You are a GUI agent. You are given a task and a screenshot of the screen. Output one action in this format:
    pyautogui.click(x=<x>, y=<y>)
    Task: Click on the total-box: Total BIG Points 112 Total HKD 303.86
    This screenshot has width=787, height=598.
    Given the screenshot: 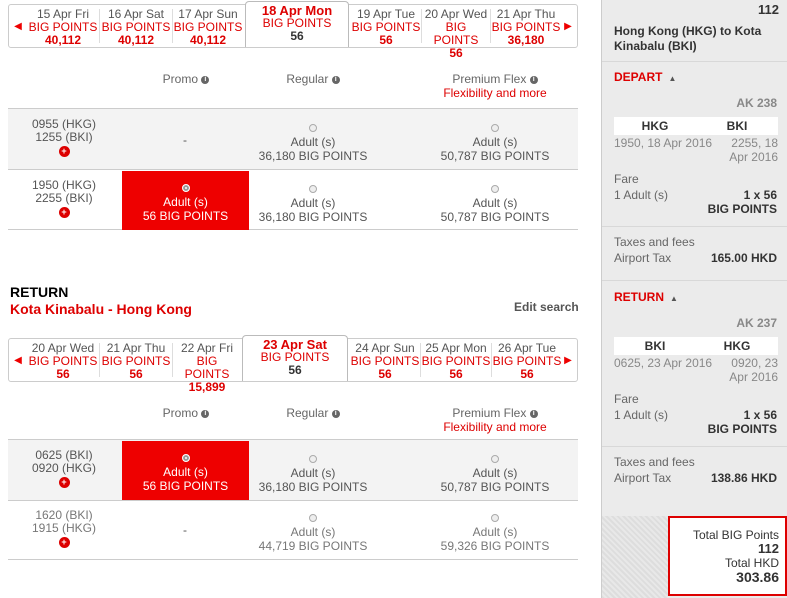 What is the action you would take?
    pyautogui.click(x=727, y=556)
    